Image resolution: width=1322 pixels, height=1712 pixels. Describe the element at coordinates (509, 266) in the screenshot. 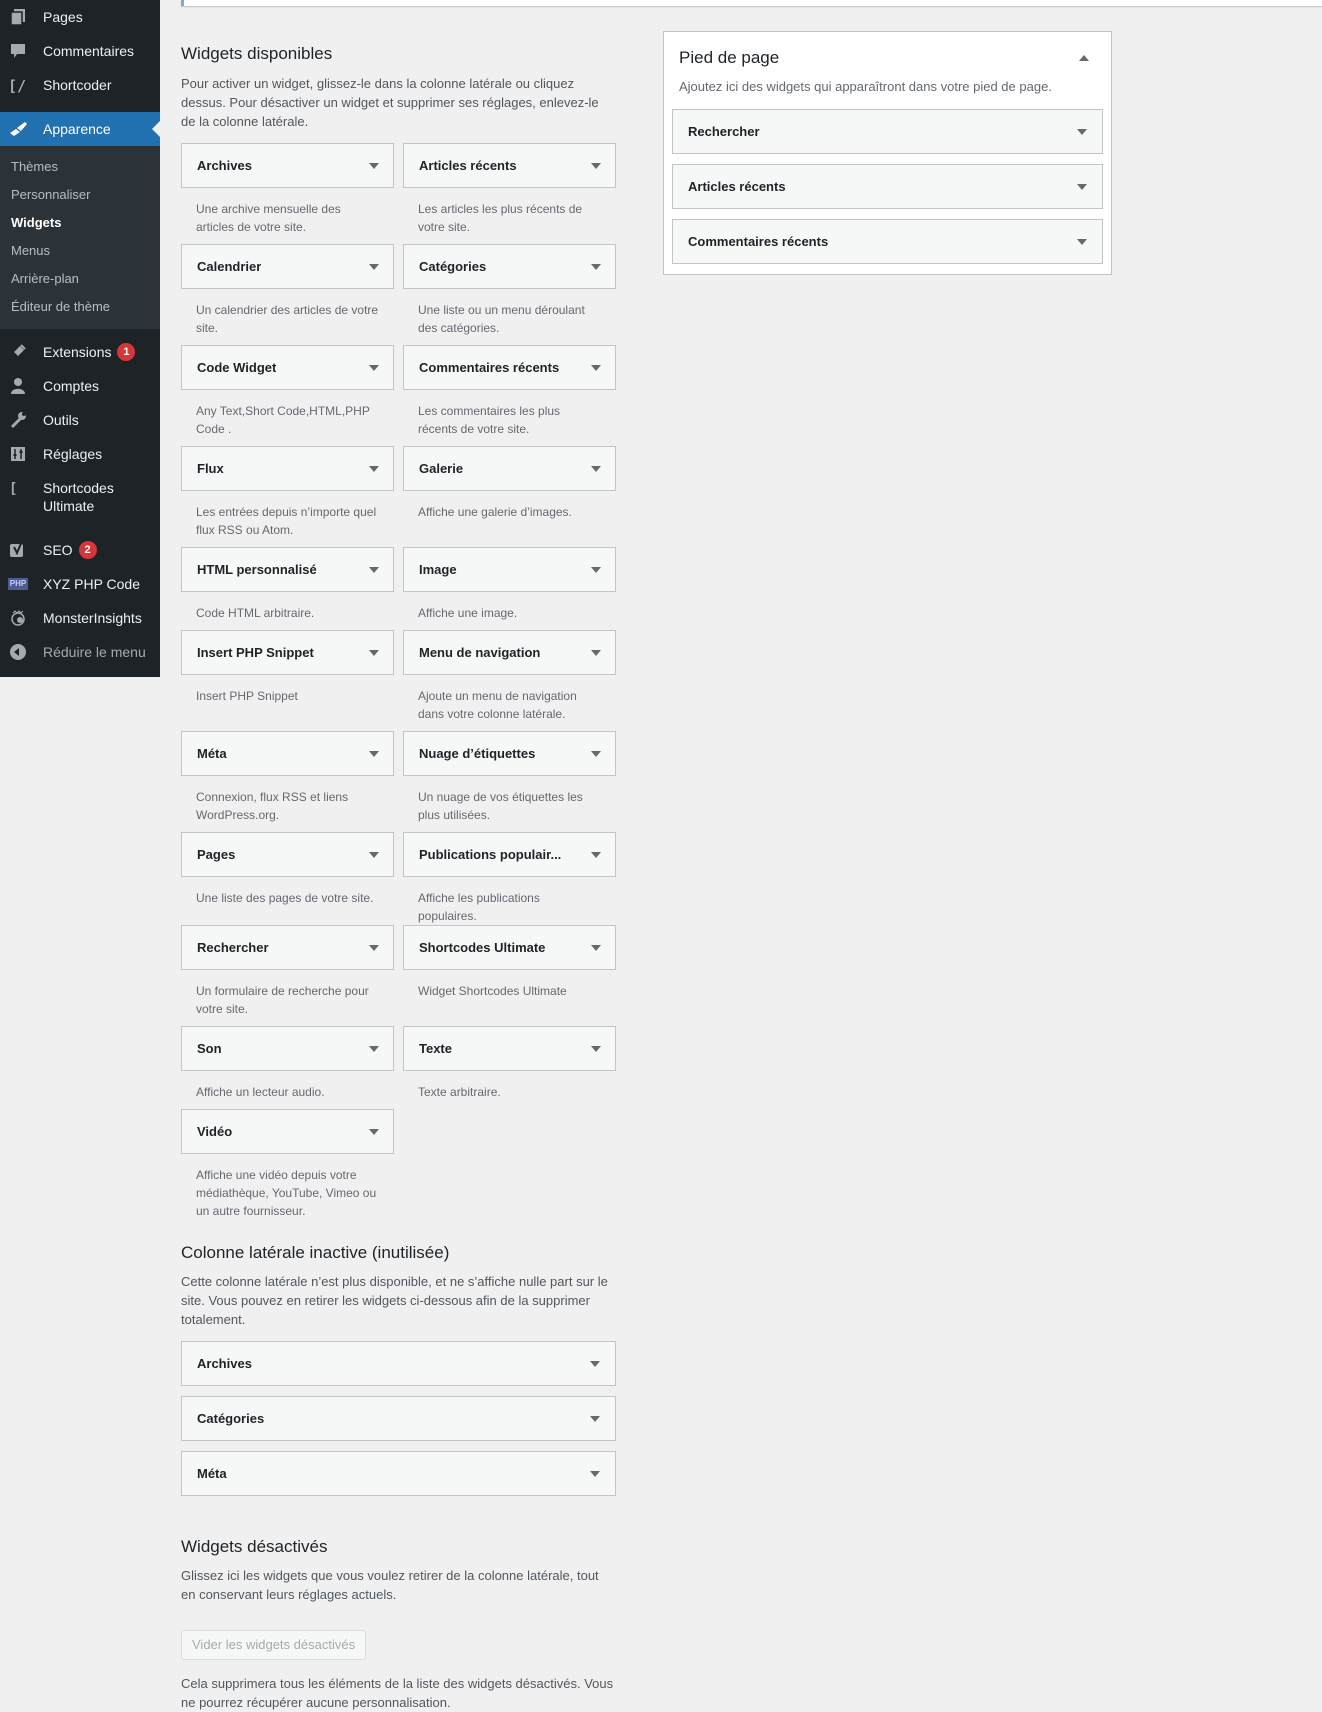

I see `widget-handle: Catégories` at that location.